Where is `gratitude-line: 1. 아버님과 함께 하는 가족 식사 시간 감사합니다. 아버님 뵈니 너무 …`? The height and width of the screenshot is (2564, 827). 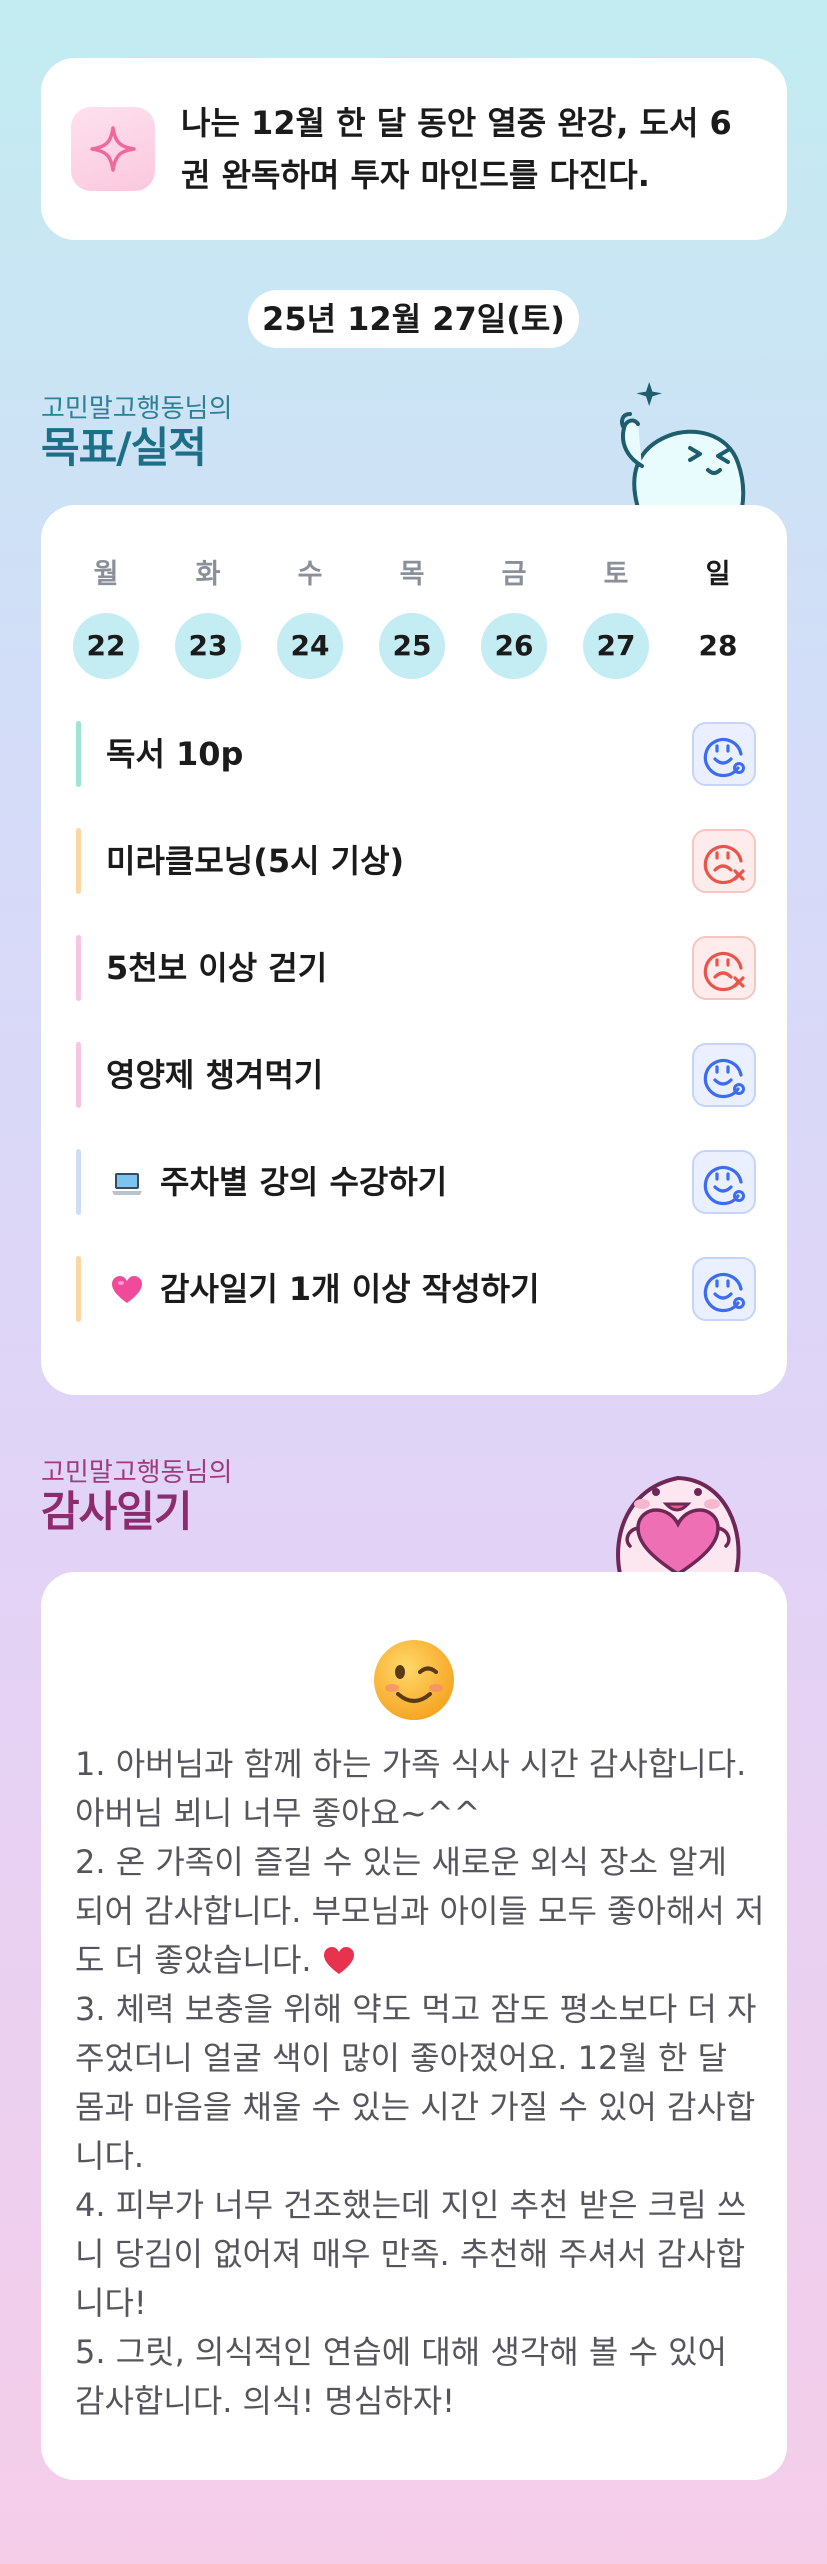 gratitude-line: 1. 아버님과 함께 하는 가족 식사 시간 감사합니다. 아버님 뵈니 너무 … is located at coordinates (411, 1788).